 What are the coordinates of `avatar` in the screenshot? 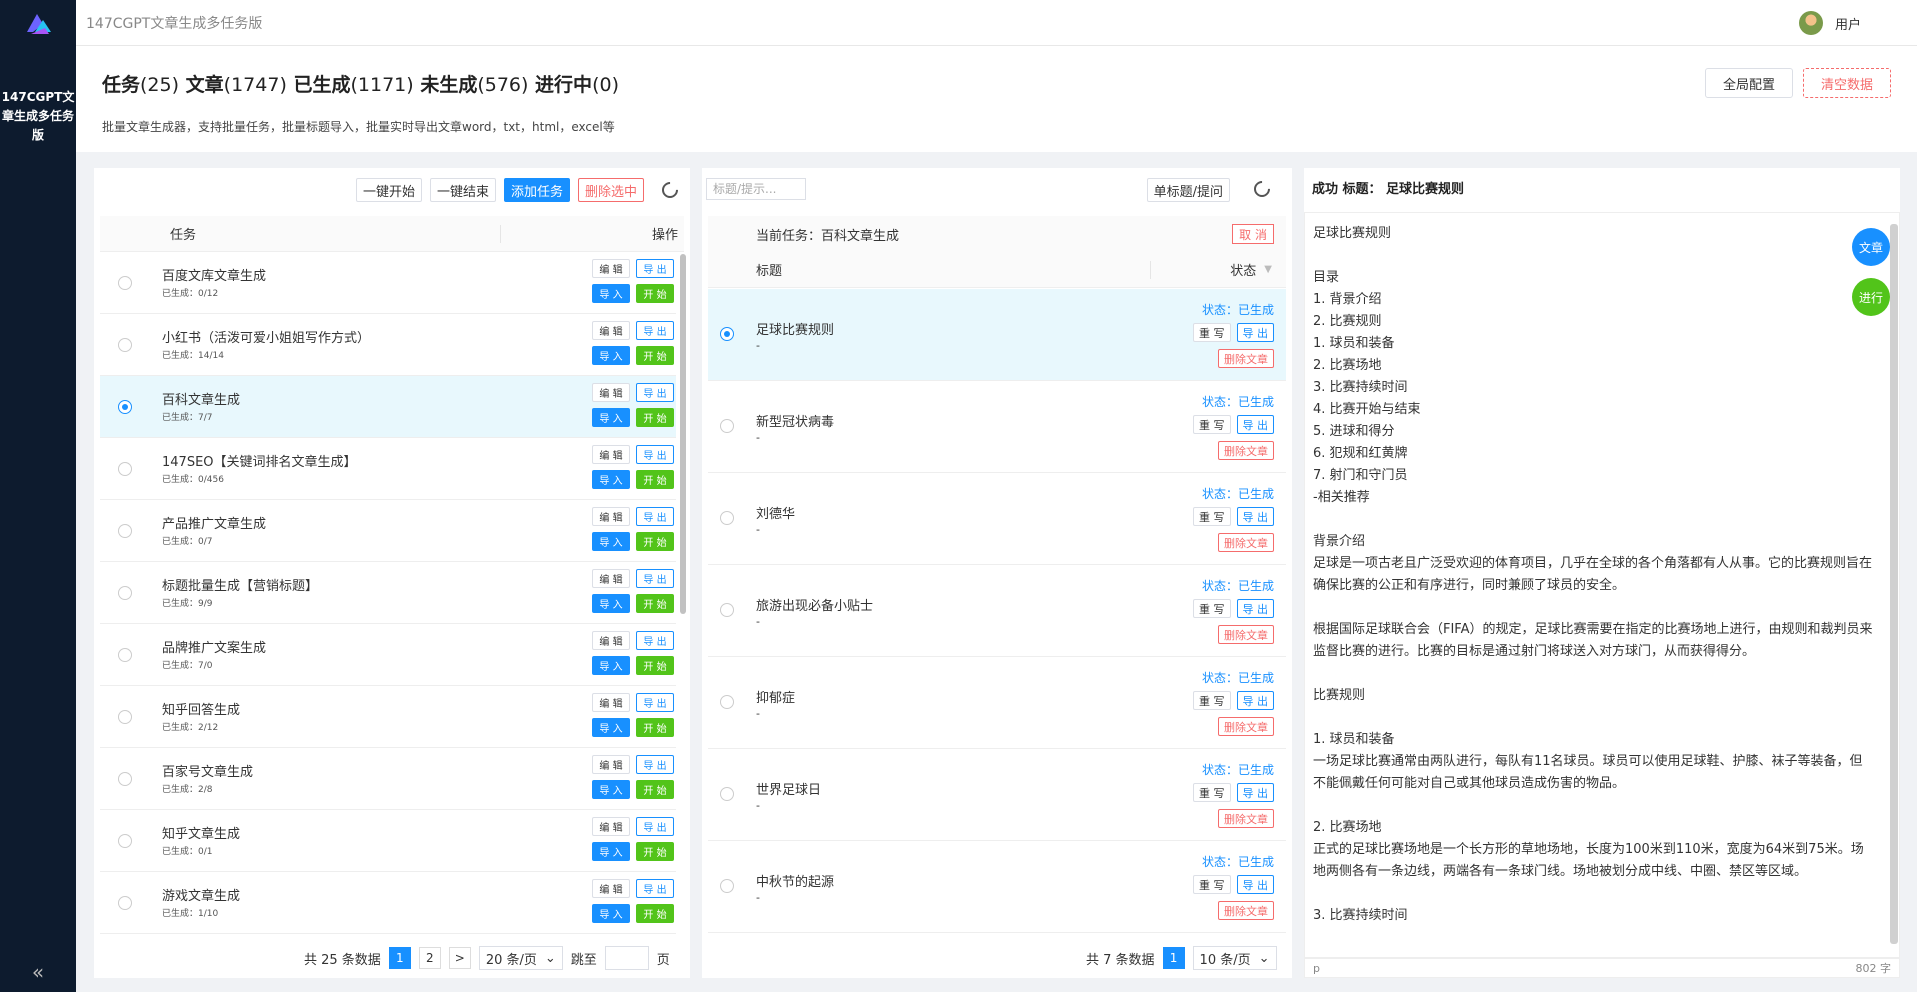 It's located at (1810, 23).